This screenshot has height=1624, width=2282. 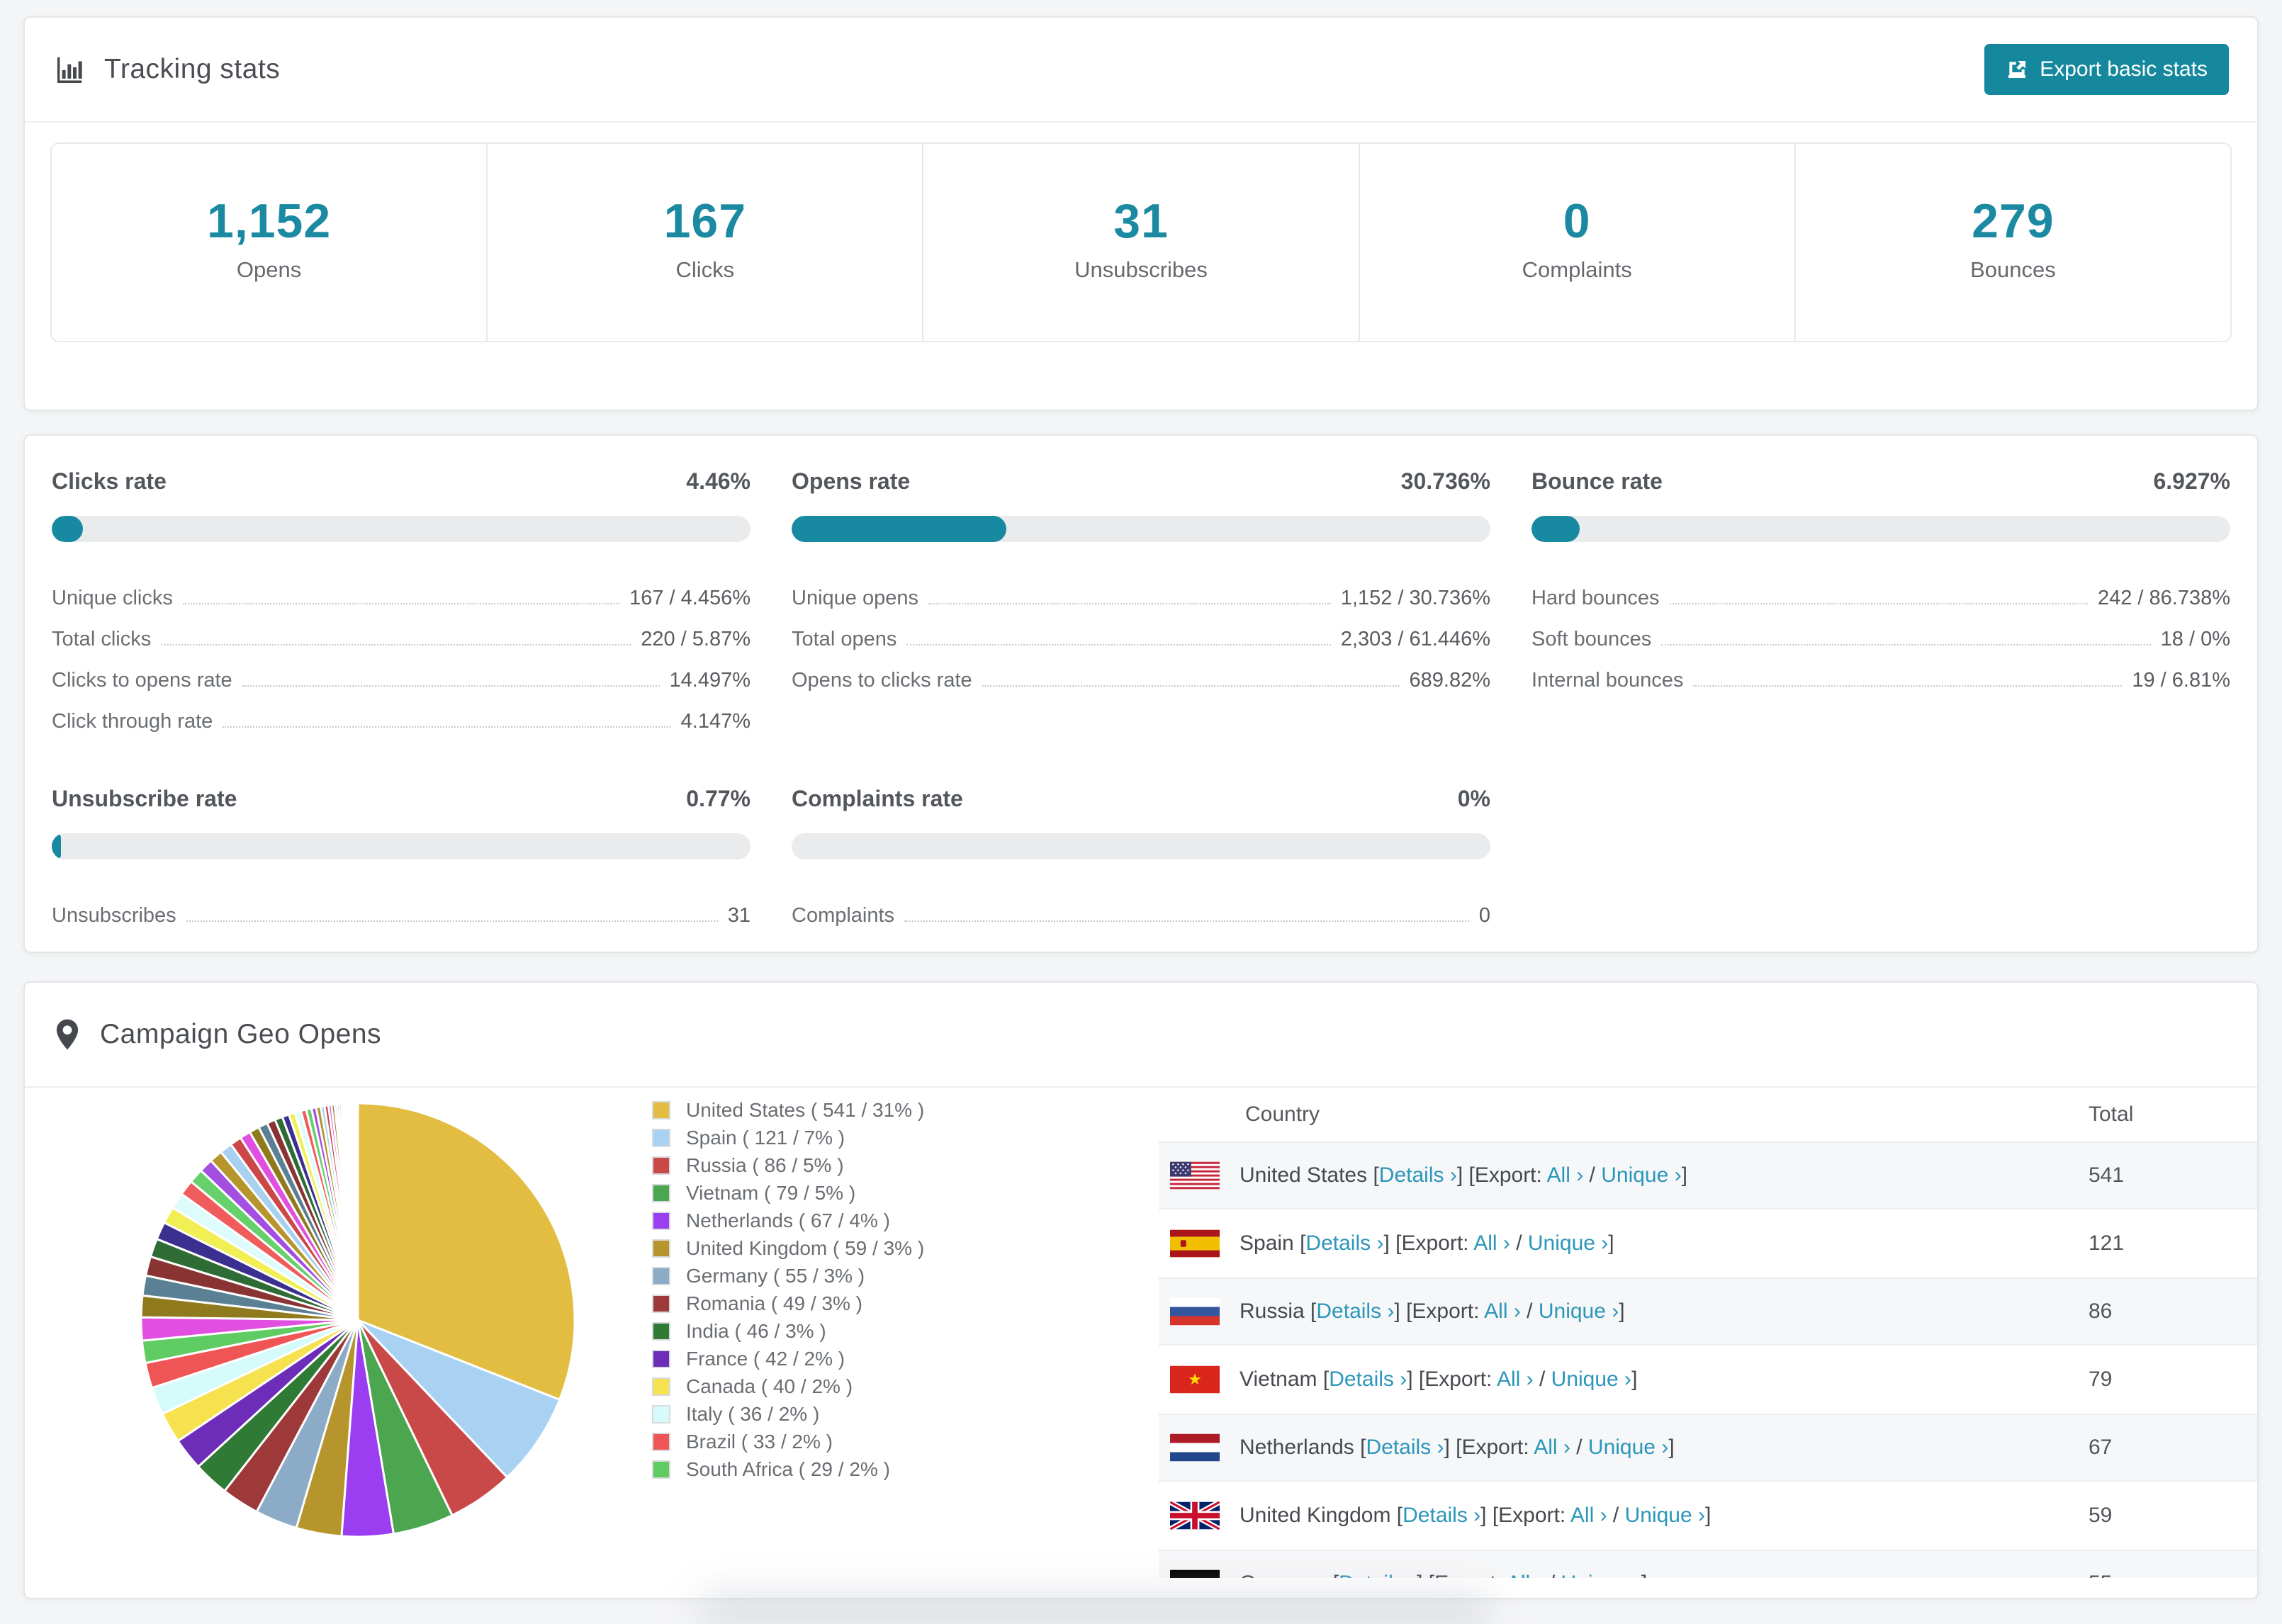 What do you see at coordinates (269, 243) in the screenshot?
I see `summary-cell-opens: 1,152 Opens` at bounding box center [269, 243].